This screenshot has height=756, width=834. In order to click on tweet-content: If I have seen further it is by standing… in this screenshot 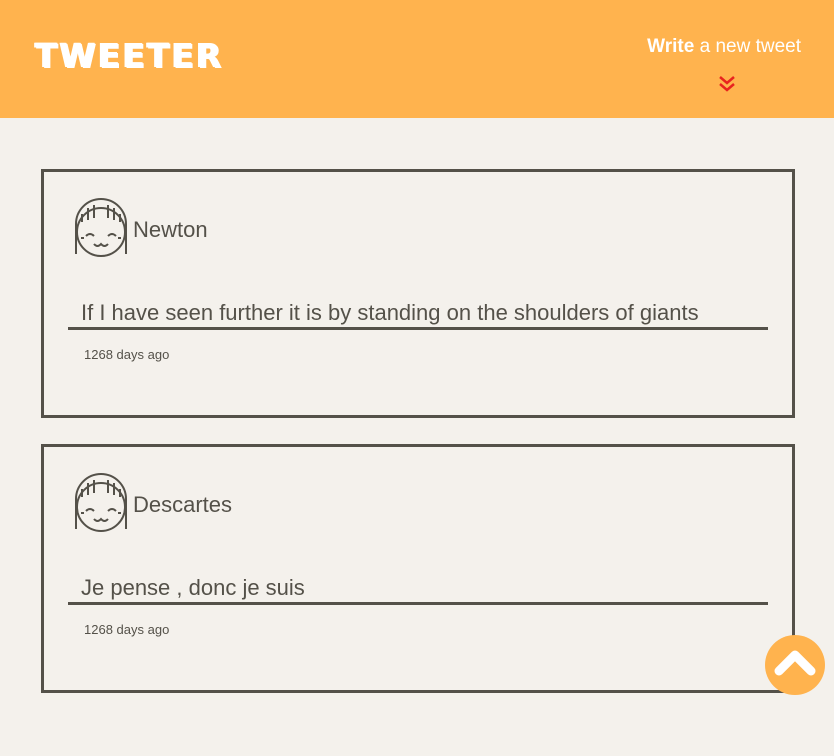, I will do `click(390, 312)`.